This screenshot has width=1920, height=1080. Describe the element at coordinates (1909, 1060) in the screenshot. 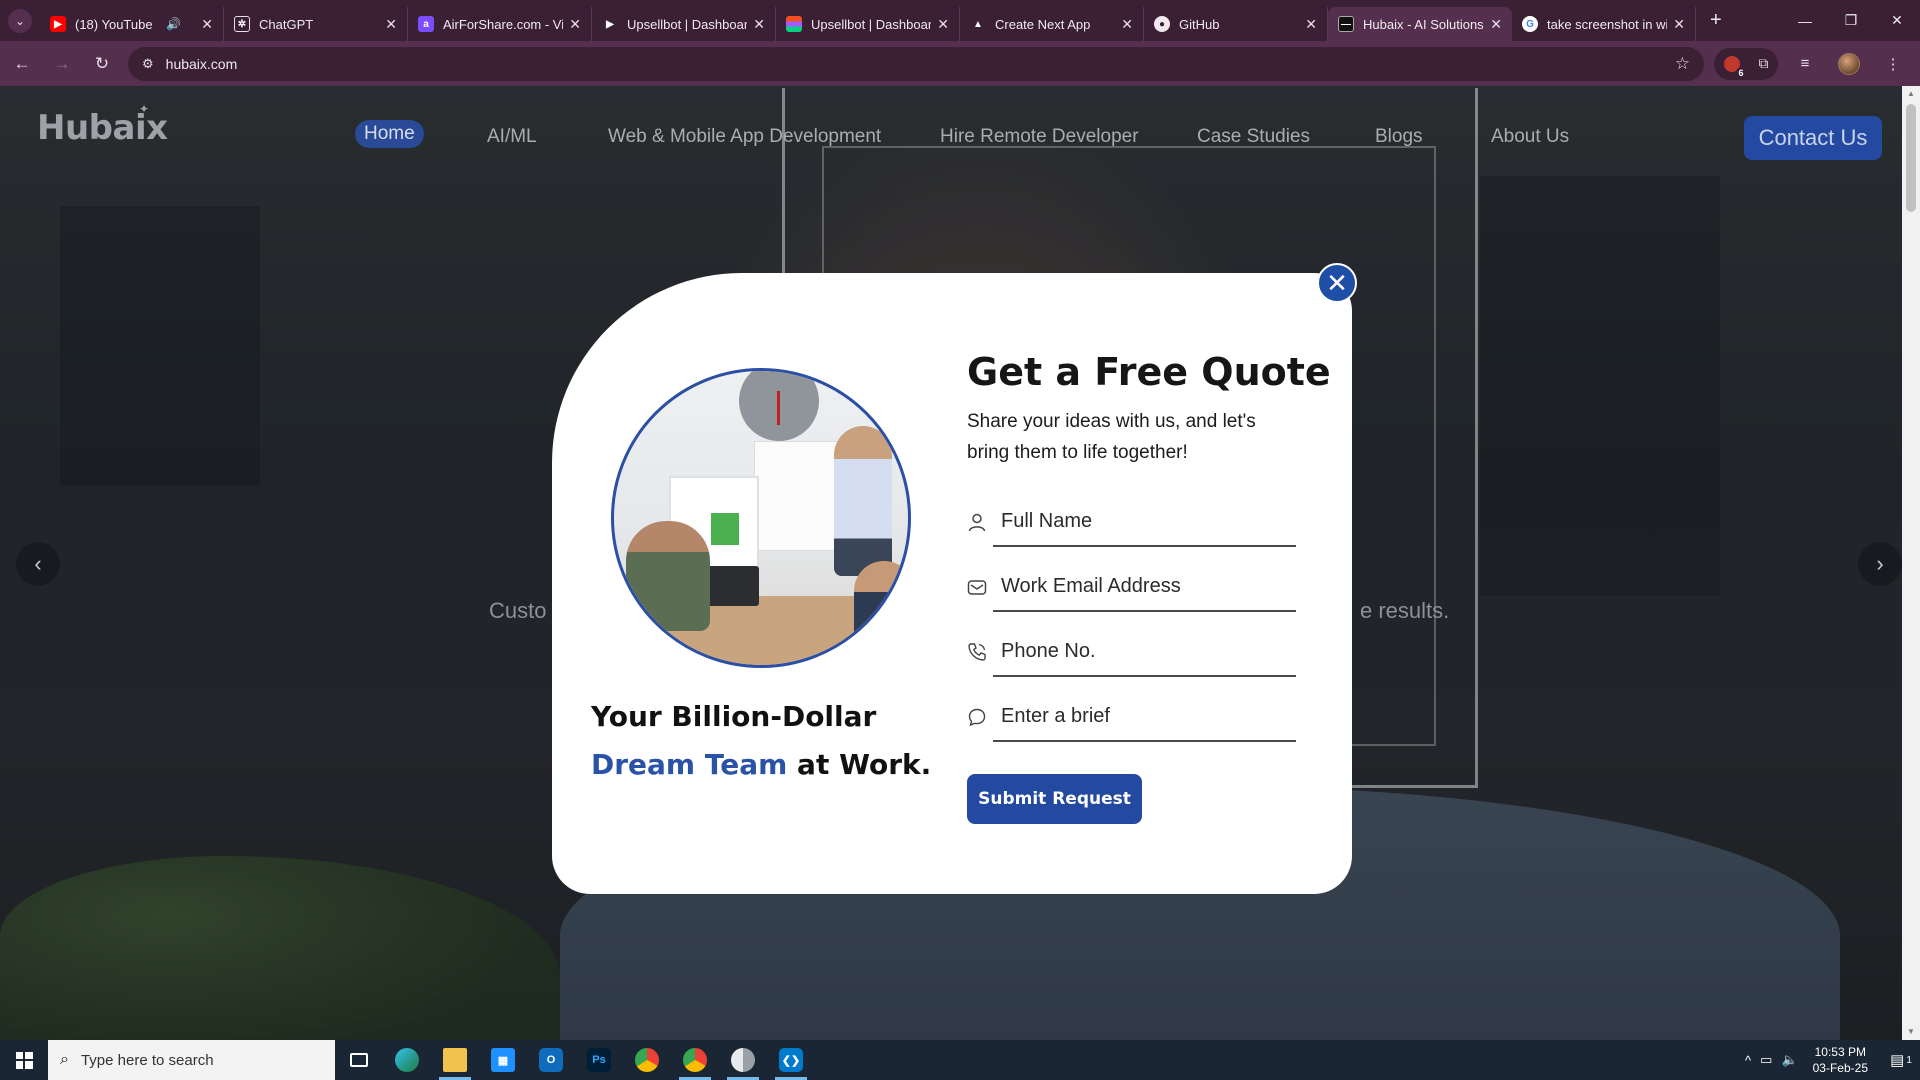

I see `notification-count: 1` at that location.